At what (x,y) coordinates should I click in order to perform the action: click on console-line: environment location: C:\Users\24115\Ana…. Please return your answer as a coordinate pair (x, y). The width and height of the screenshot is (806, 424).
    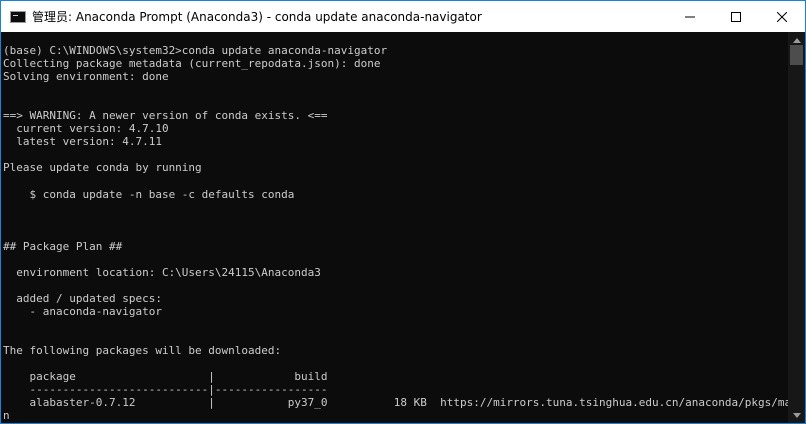
    Looking at the image, I should click on (162, 272).